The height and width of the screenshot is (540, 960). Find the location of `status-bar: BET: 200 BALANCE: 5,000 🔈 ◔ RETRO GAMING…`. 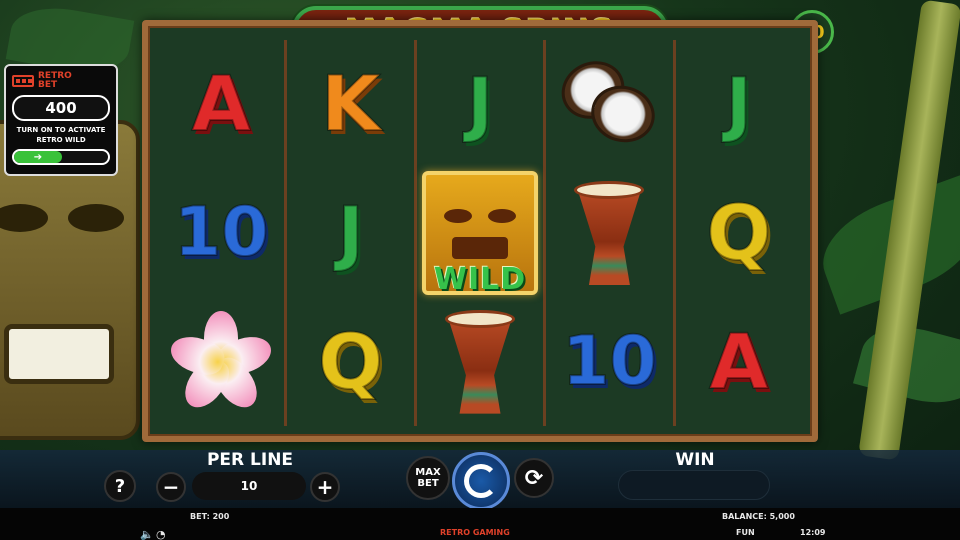

status-bar: BET: 200 BALANCE: 5,000 🔈 ◔ RETRO GAMING… is located at coordinates (480, 524).